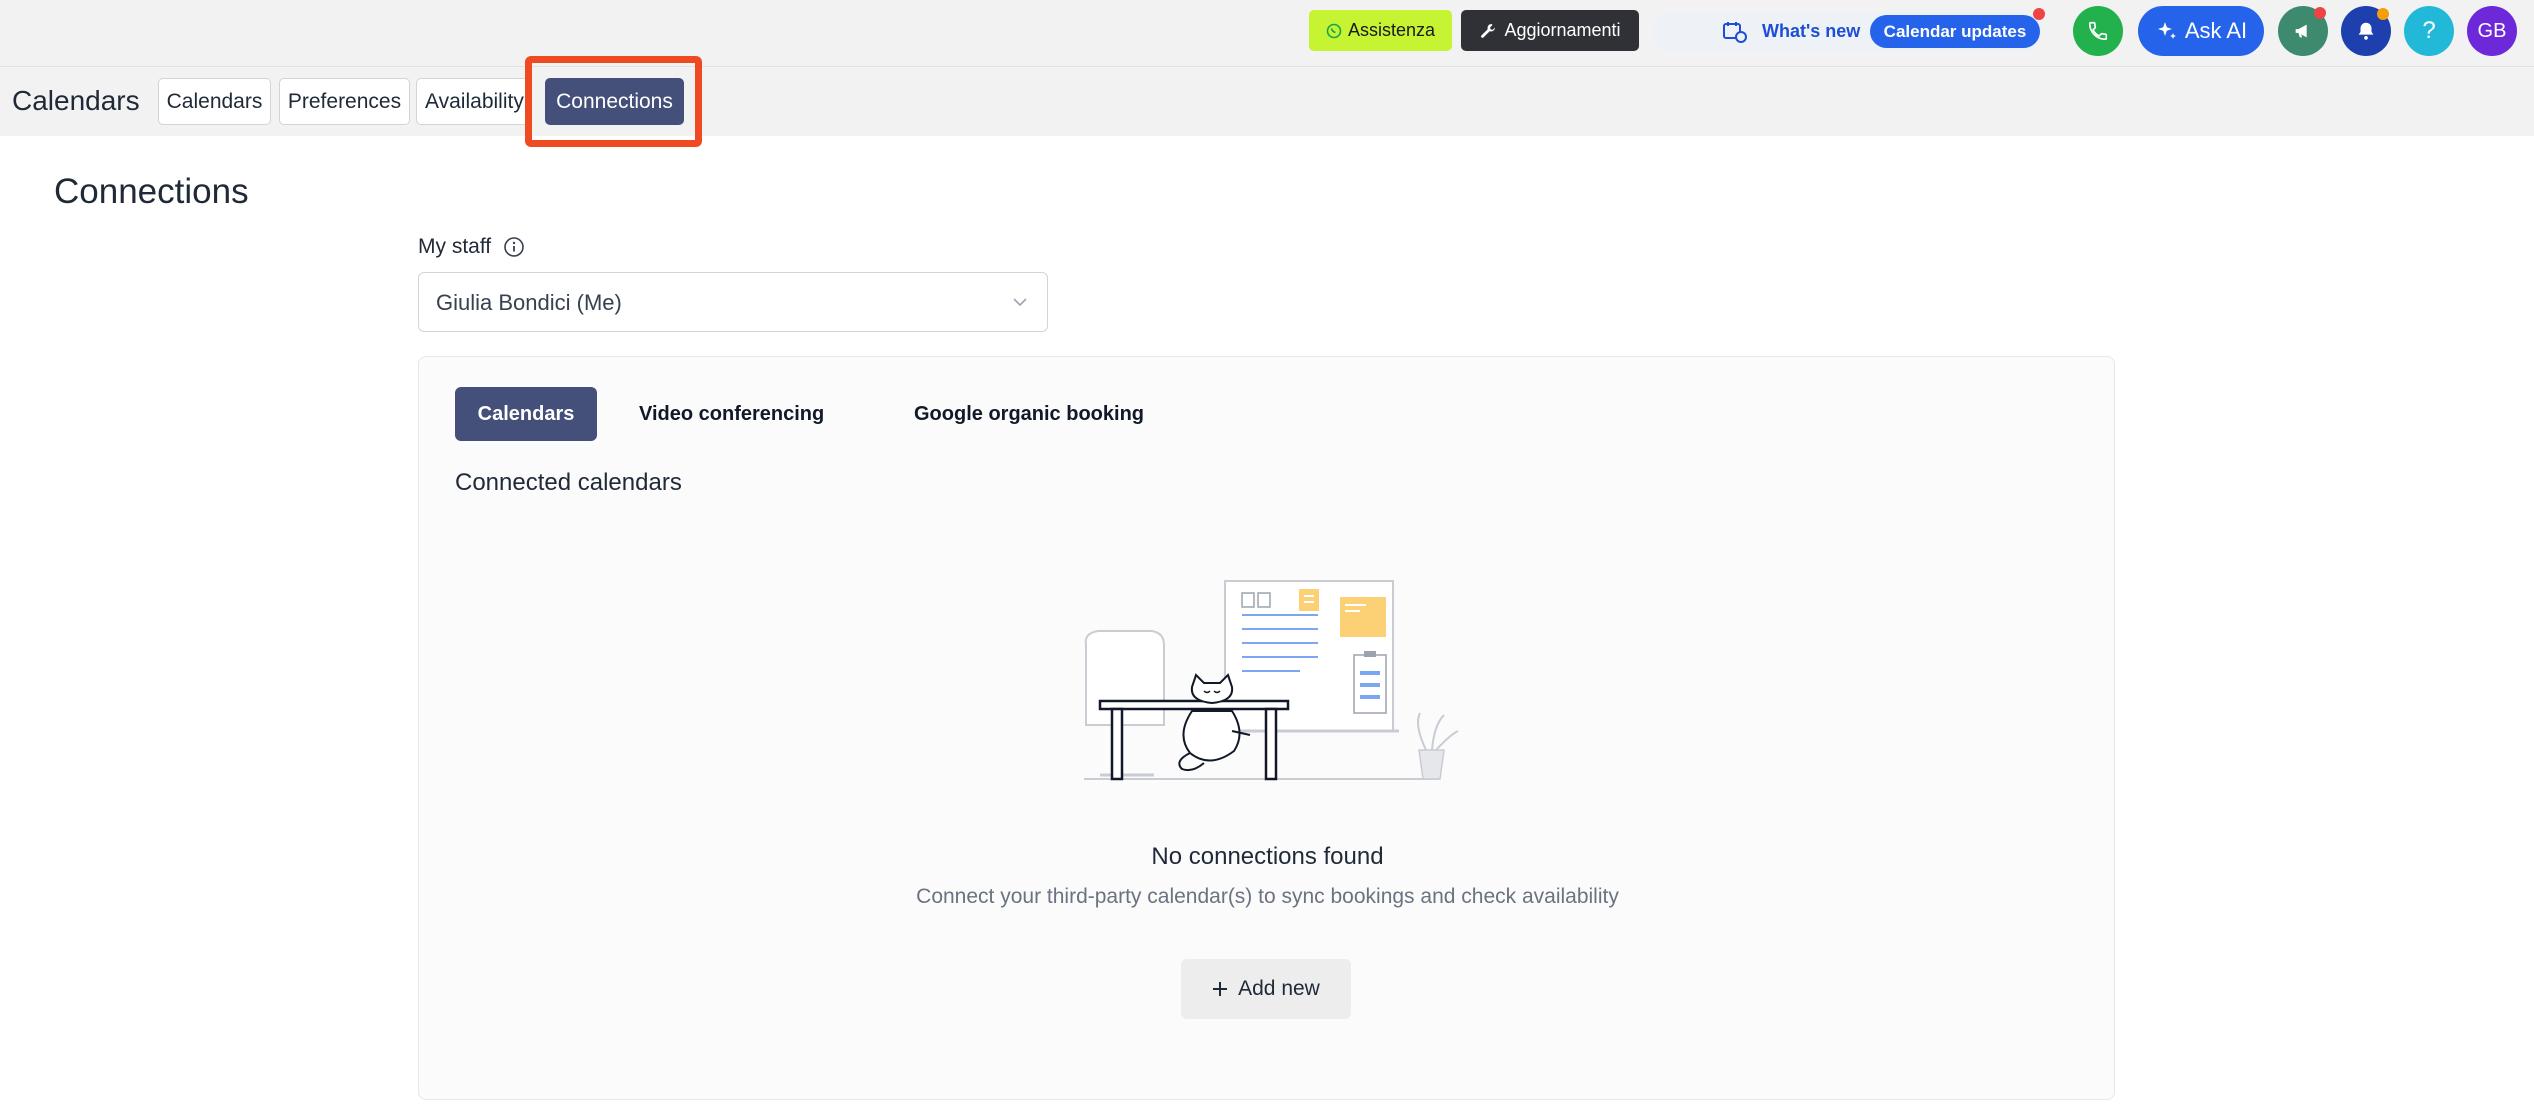 The image size is (2534, 1120). I want to click on avatar-initials: GB, so click(2492, 30).